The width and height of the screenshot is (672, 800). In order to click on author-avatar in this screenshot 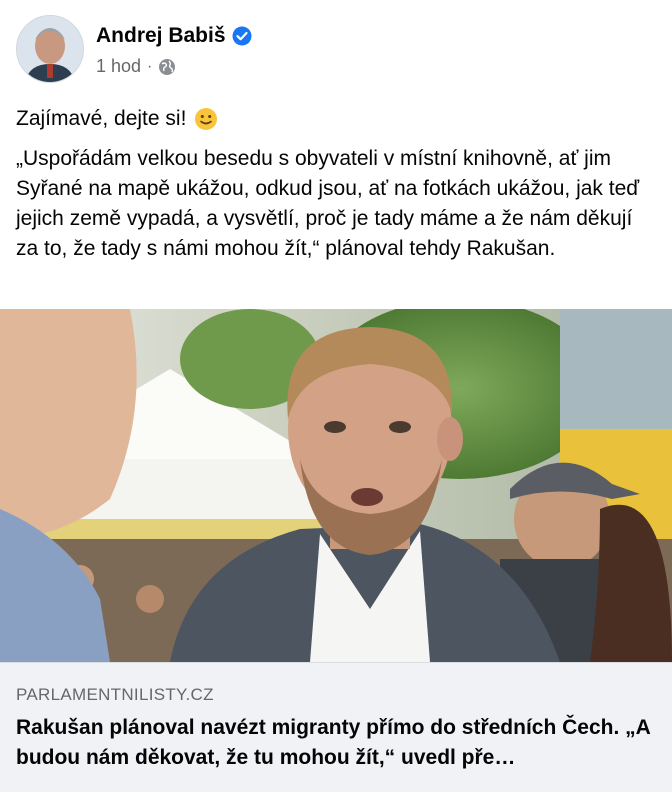, I will do `click(50, 49)`.